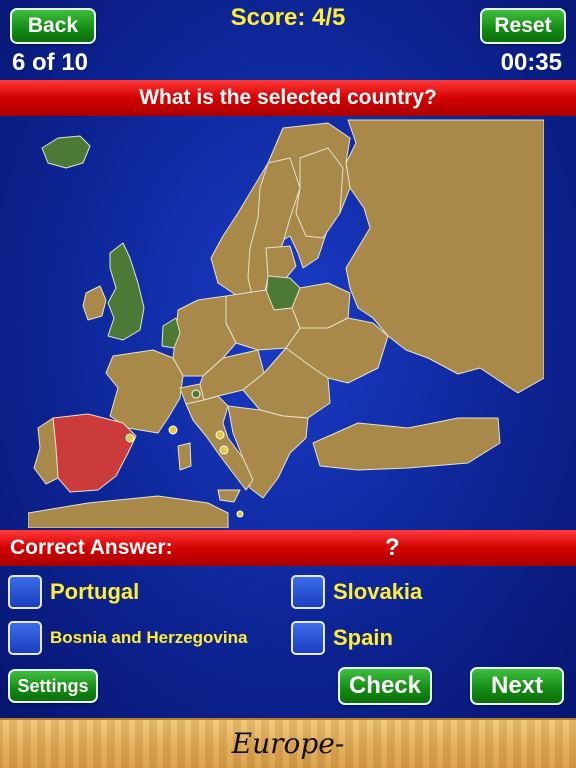 This screenshot has width=576, height=768. I want to click on timer: 00:35, so click(531, 62).